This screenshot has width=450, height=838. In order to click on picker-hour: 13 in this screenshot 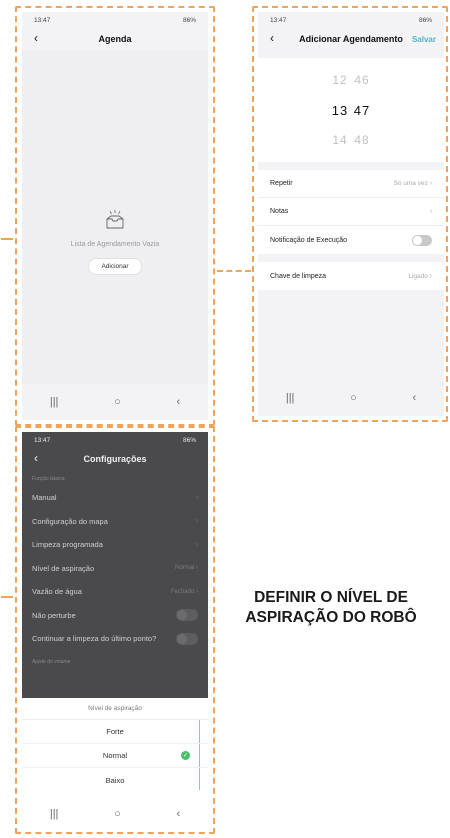, I will do `click(340, 110)`.